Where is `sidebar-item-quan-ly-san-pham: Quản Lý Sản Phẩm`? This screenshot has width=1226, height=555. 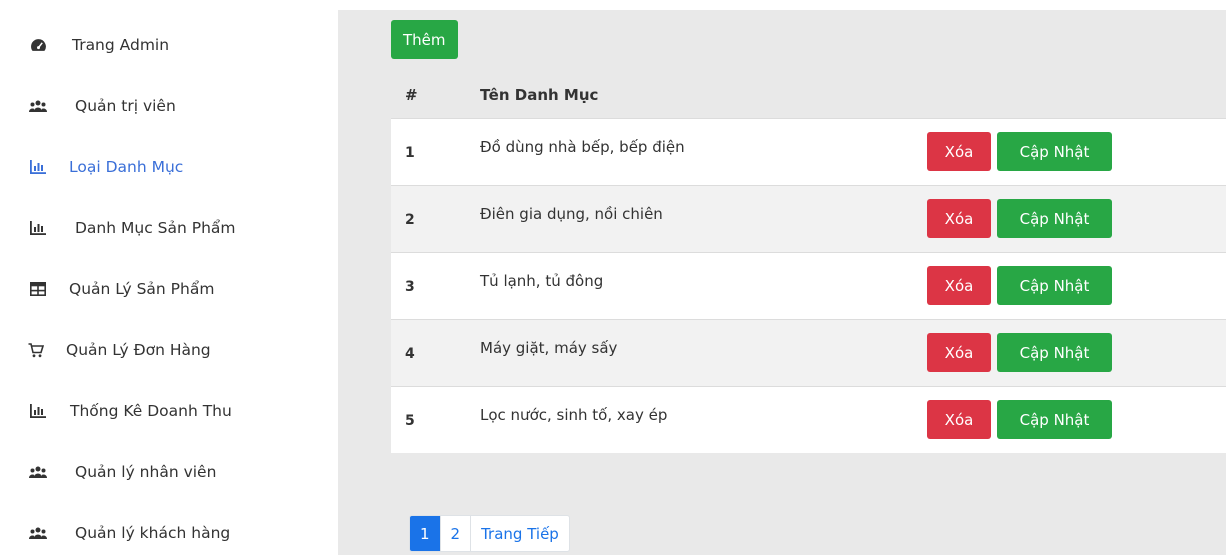 sidebar-item-quan-ly-san-pham: Quản Lý Sản Phẩm is located at coordinates (169, 289).